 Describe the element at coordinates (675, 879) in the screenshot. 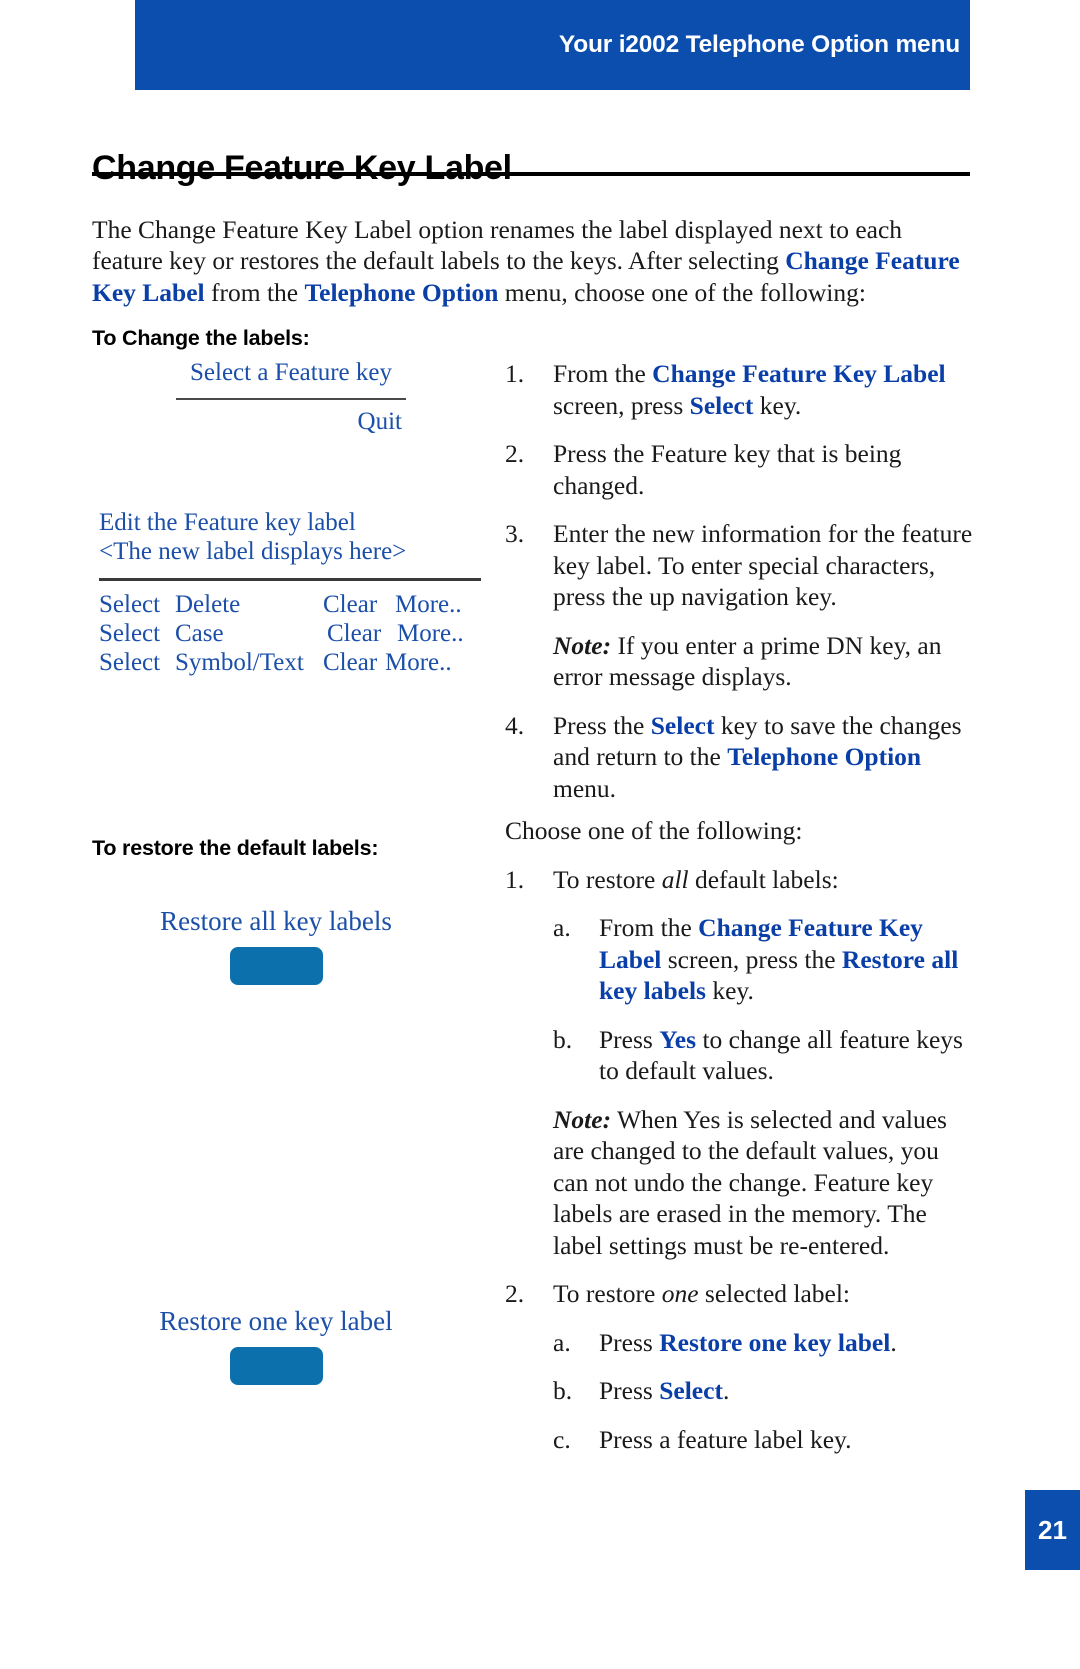

I see `step-emph-all: all` at that location.